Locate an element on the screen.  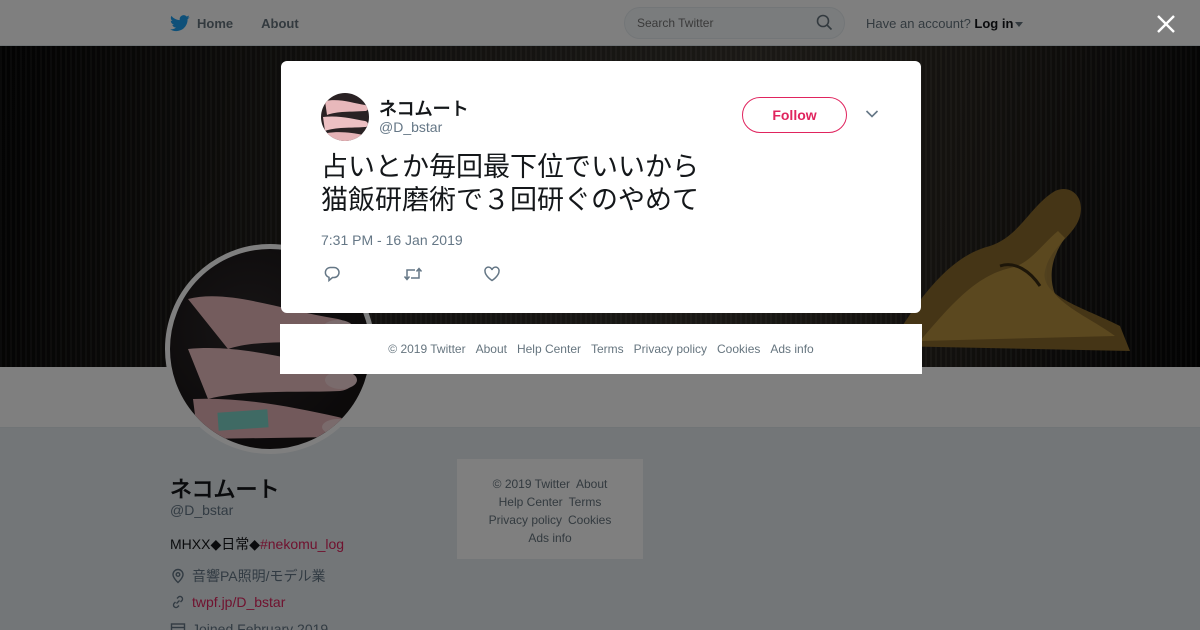
tweet-text: 占いとか毎回最下位でいいから 猫飯研磨術で３回研ぐのやめて is located at coordinates (510, 184).